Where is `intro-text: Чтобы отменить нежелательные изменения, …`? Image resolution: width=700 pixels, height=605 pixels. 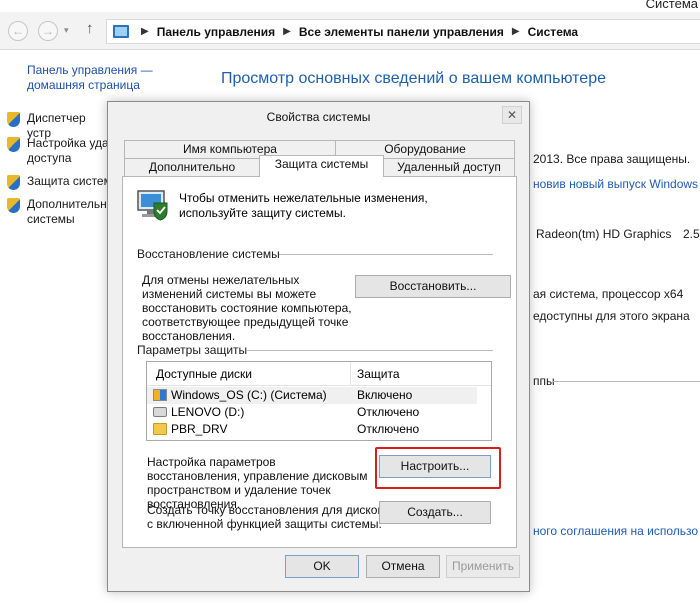
intro-text: Чтобы отменить нежелательные изменения, … is located at coordinates (303, 205).